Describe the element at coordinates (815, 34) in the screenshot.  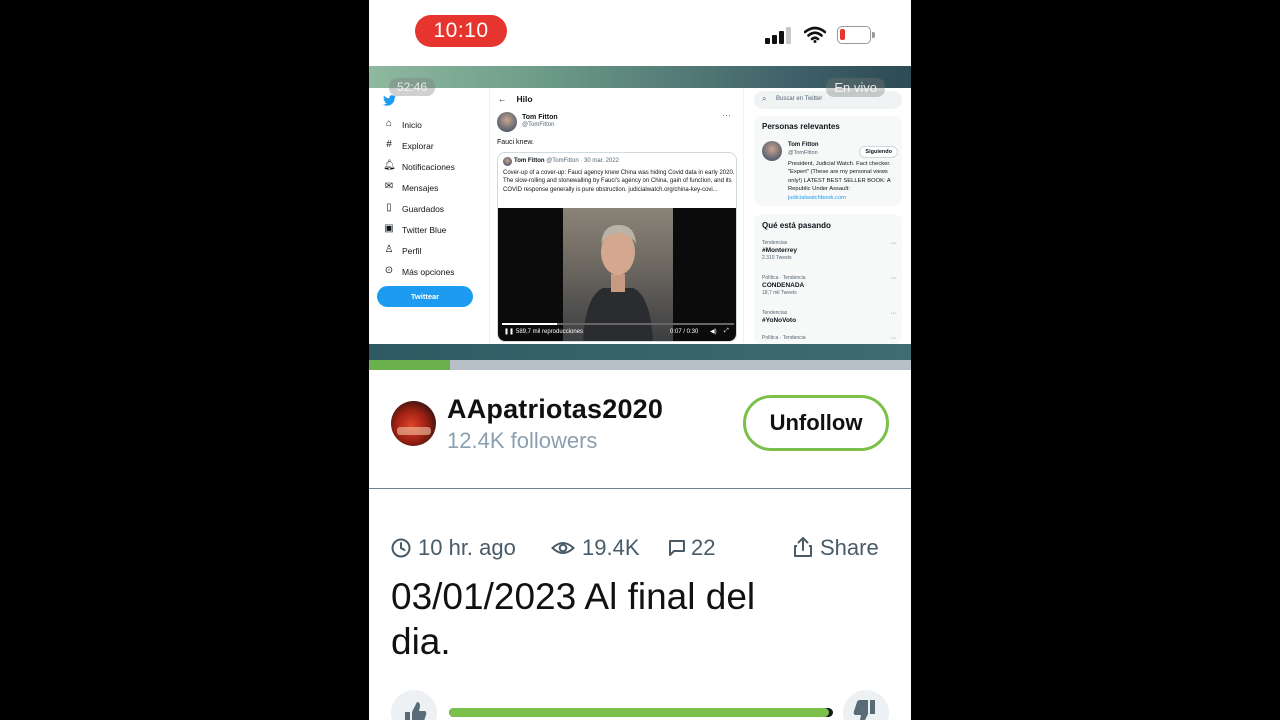
I see `wifi-icon` at that location.